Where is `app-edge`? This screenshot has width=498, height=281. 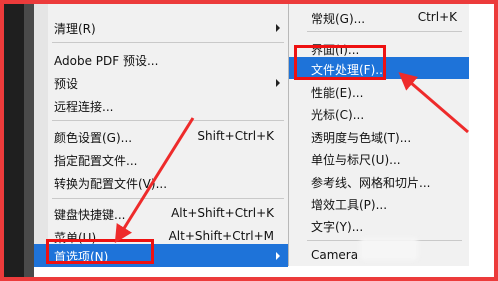
app-edge is located at coordinates (29, 140).